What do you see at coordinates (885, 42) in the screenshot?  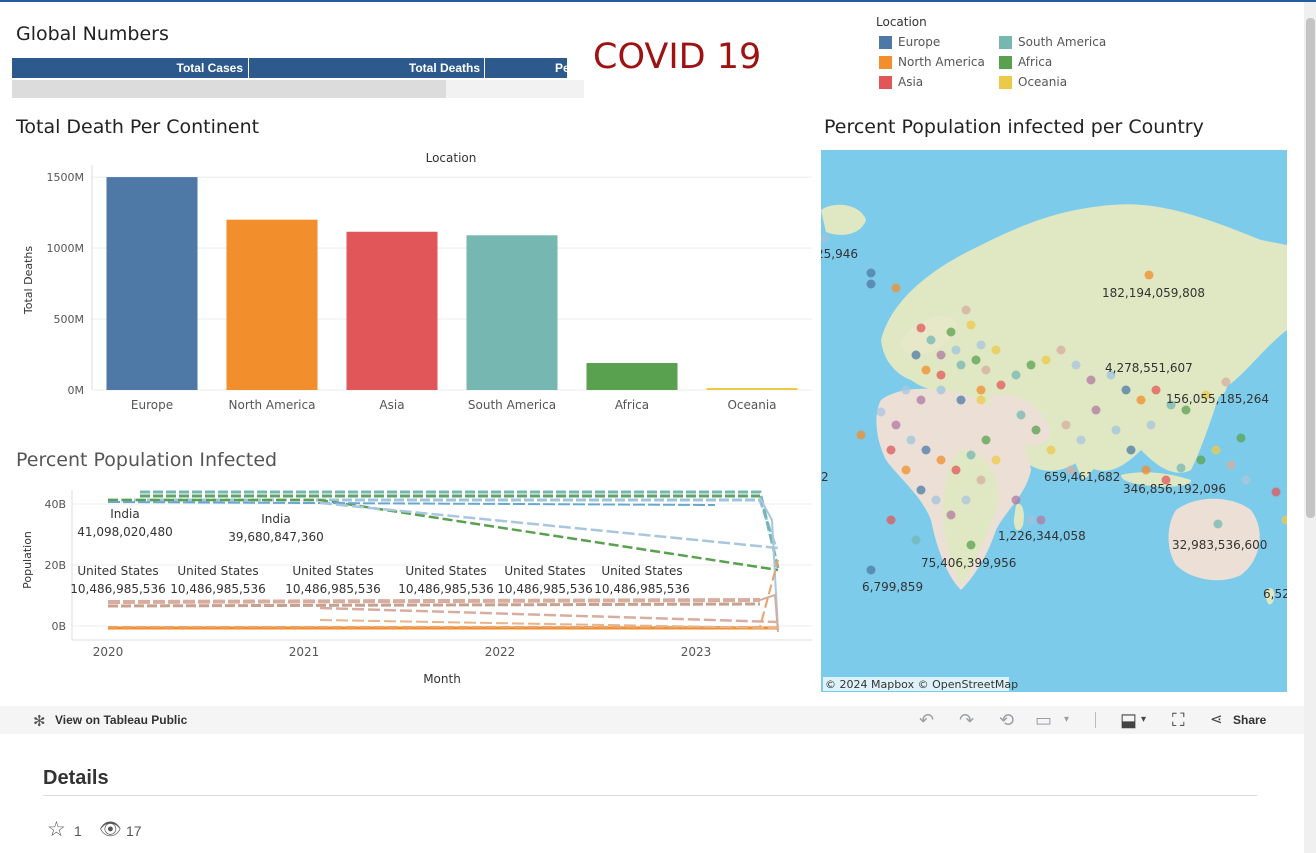 I see `legend-swatch-europe` at bounding box center [885, 42].